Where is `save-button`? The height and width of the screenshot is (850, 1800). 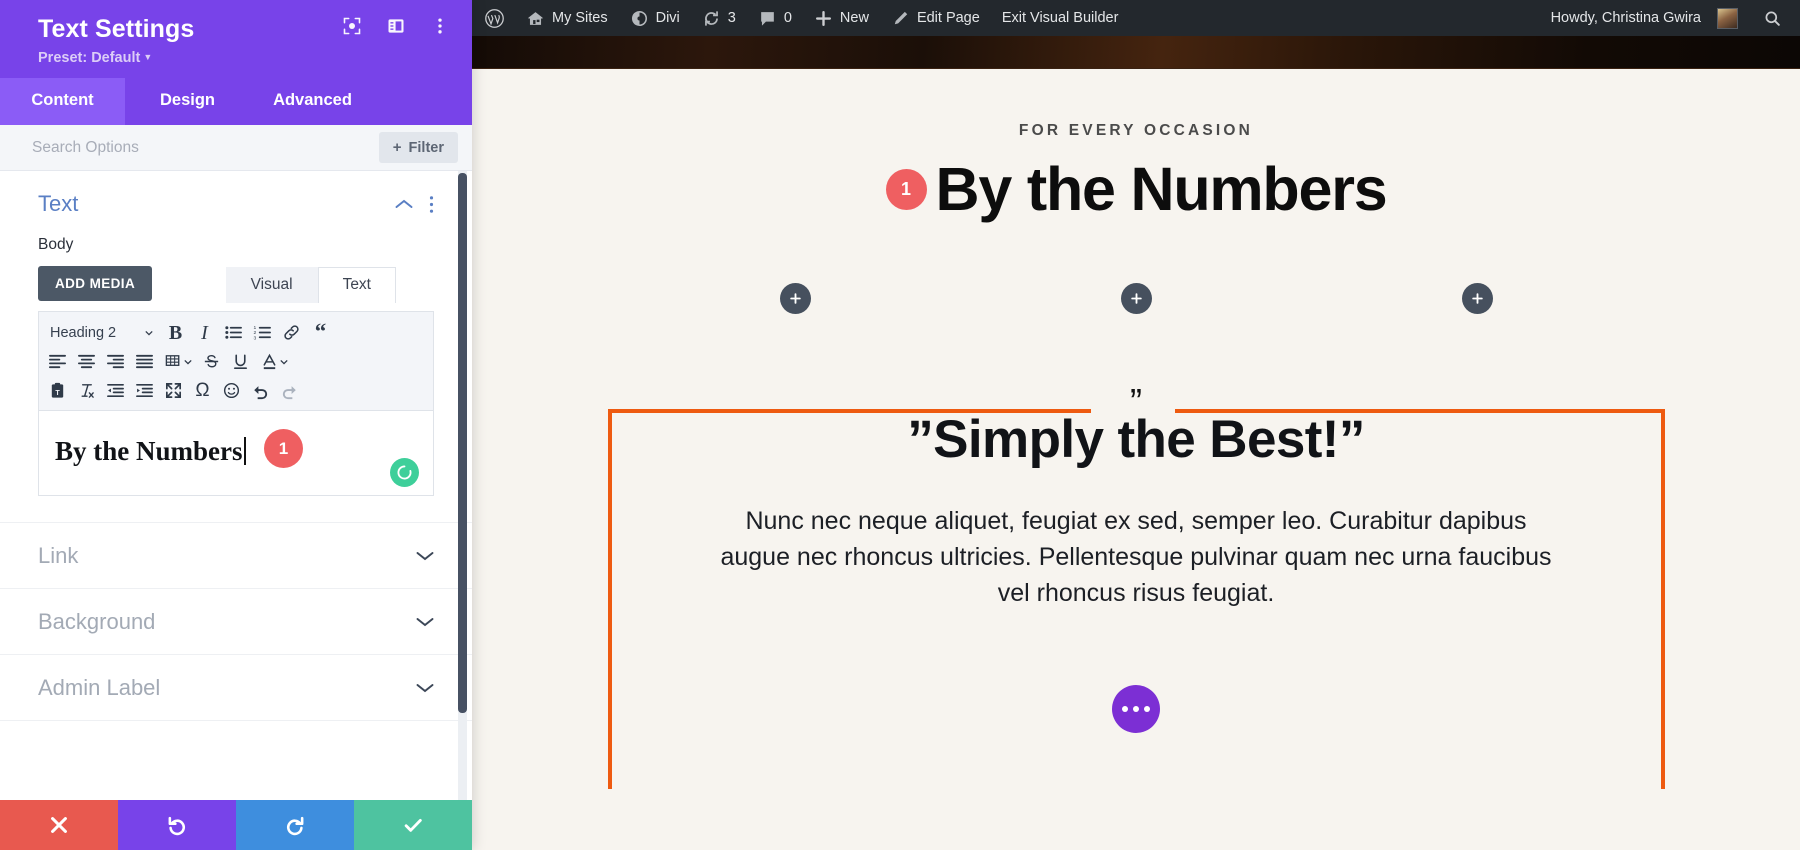 save-button is located at coordinates (413, 825).